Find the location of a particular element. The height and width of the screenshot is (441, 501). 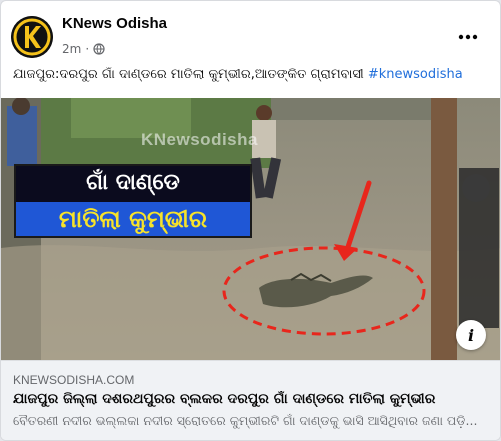

more-horizontal-icon is located at coordinates (468, 37).